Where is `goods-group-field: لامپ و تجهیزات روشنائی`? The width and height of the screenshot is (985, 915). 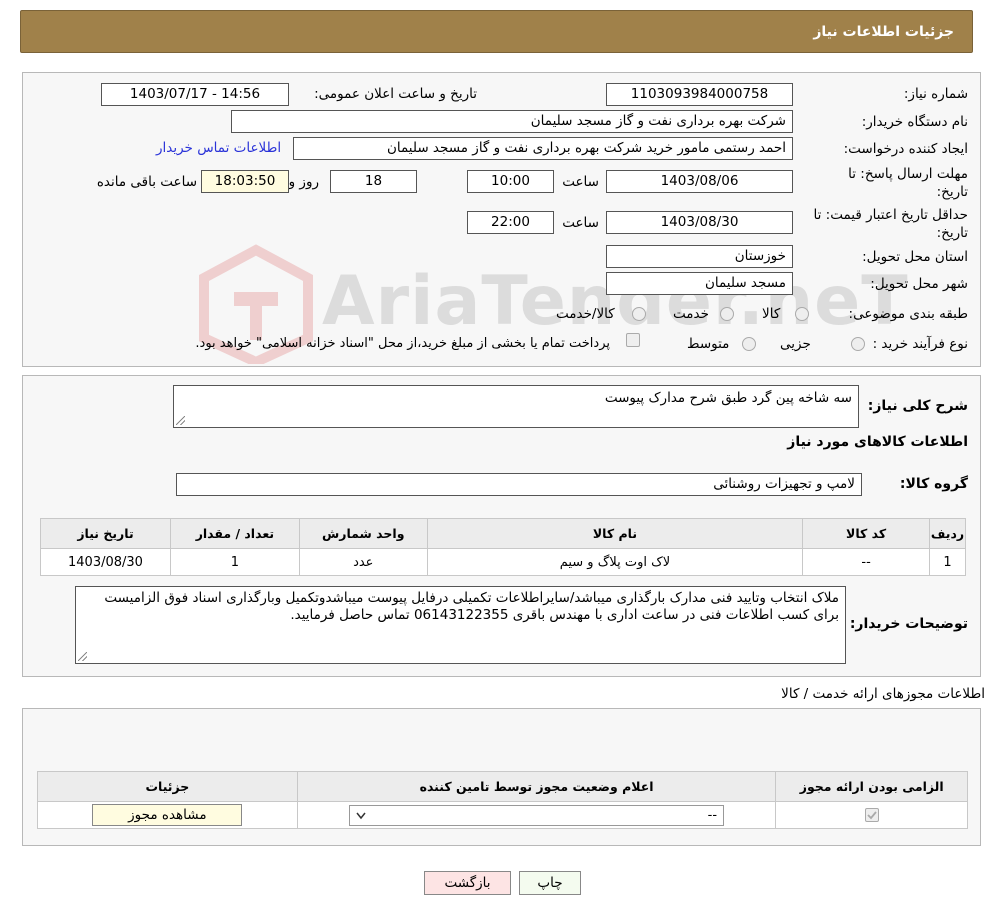 goods-group-field: لامپ و تجهیزات روشنائی is located at coordinates (519, 484).